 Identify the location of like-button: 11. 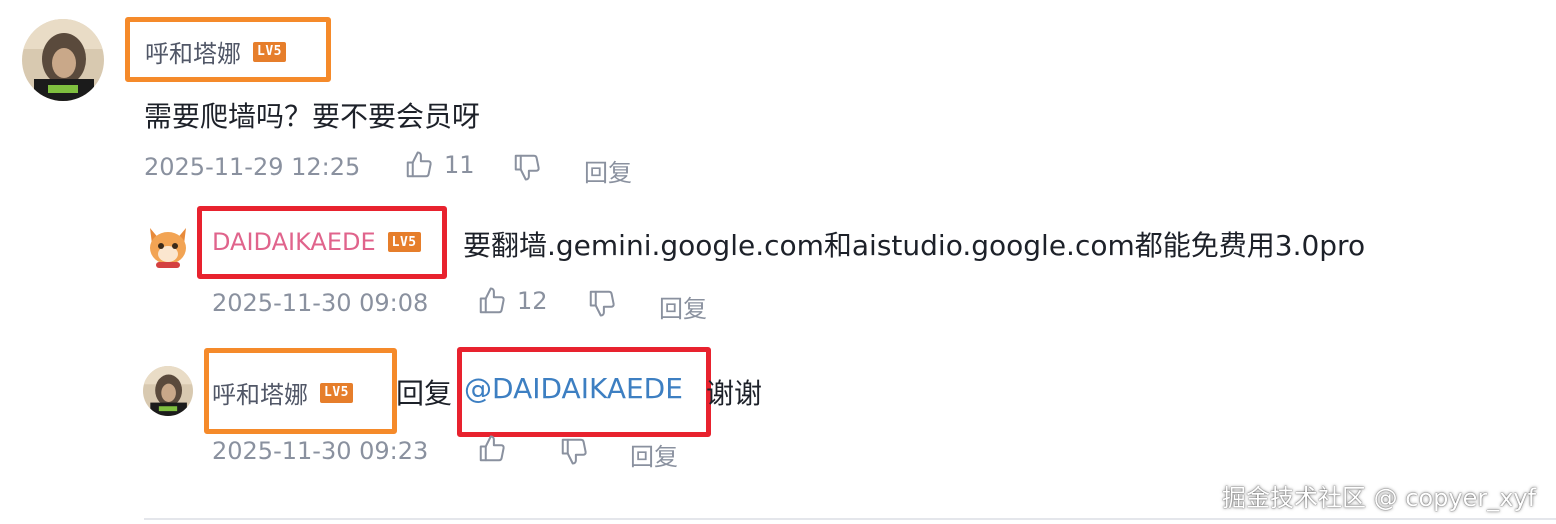
(439, 165).